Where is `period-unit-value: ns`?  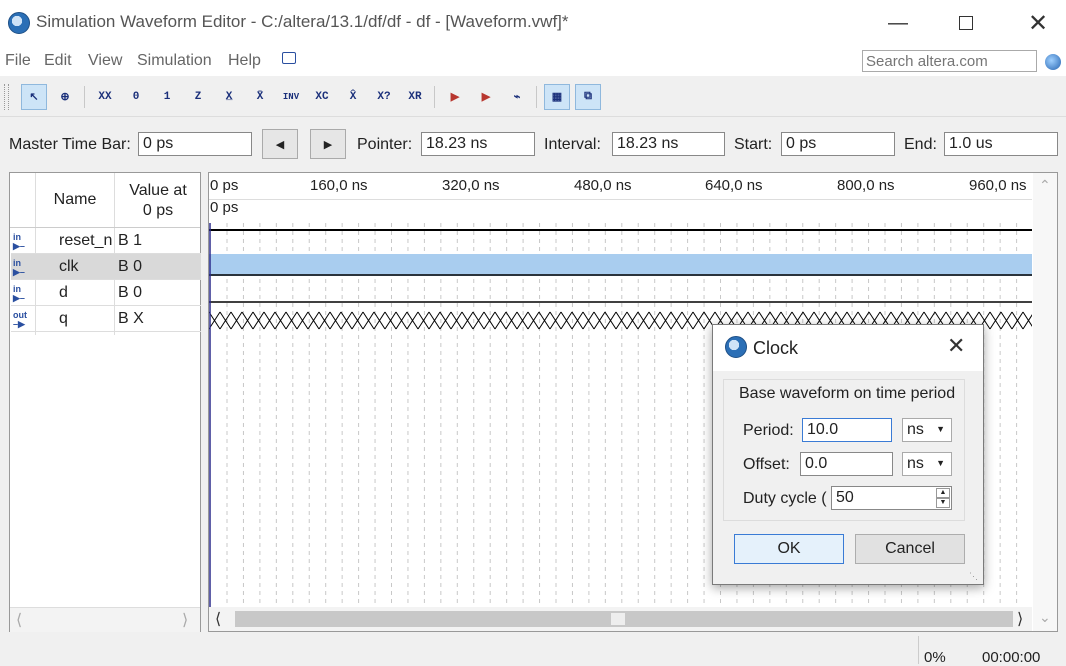 period-unit-value: ns is located at coordinates (915, 429).